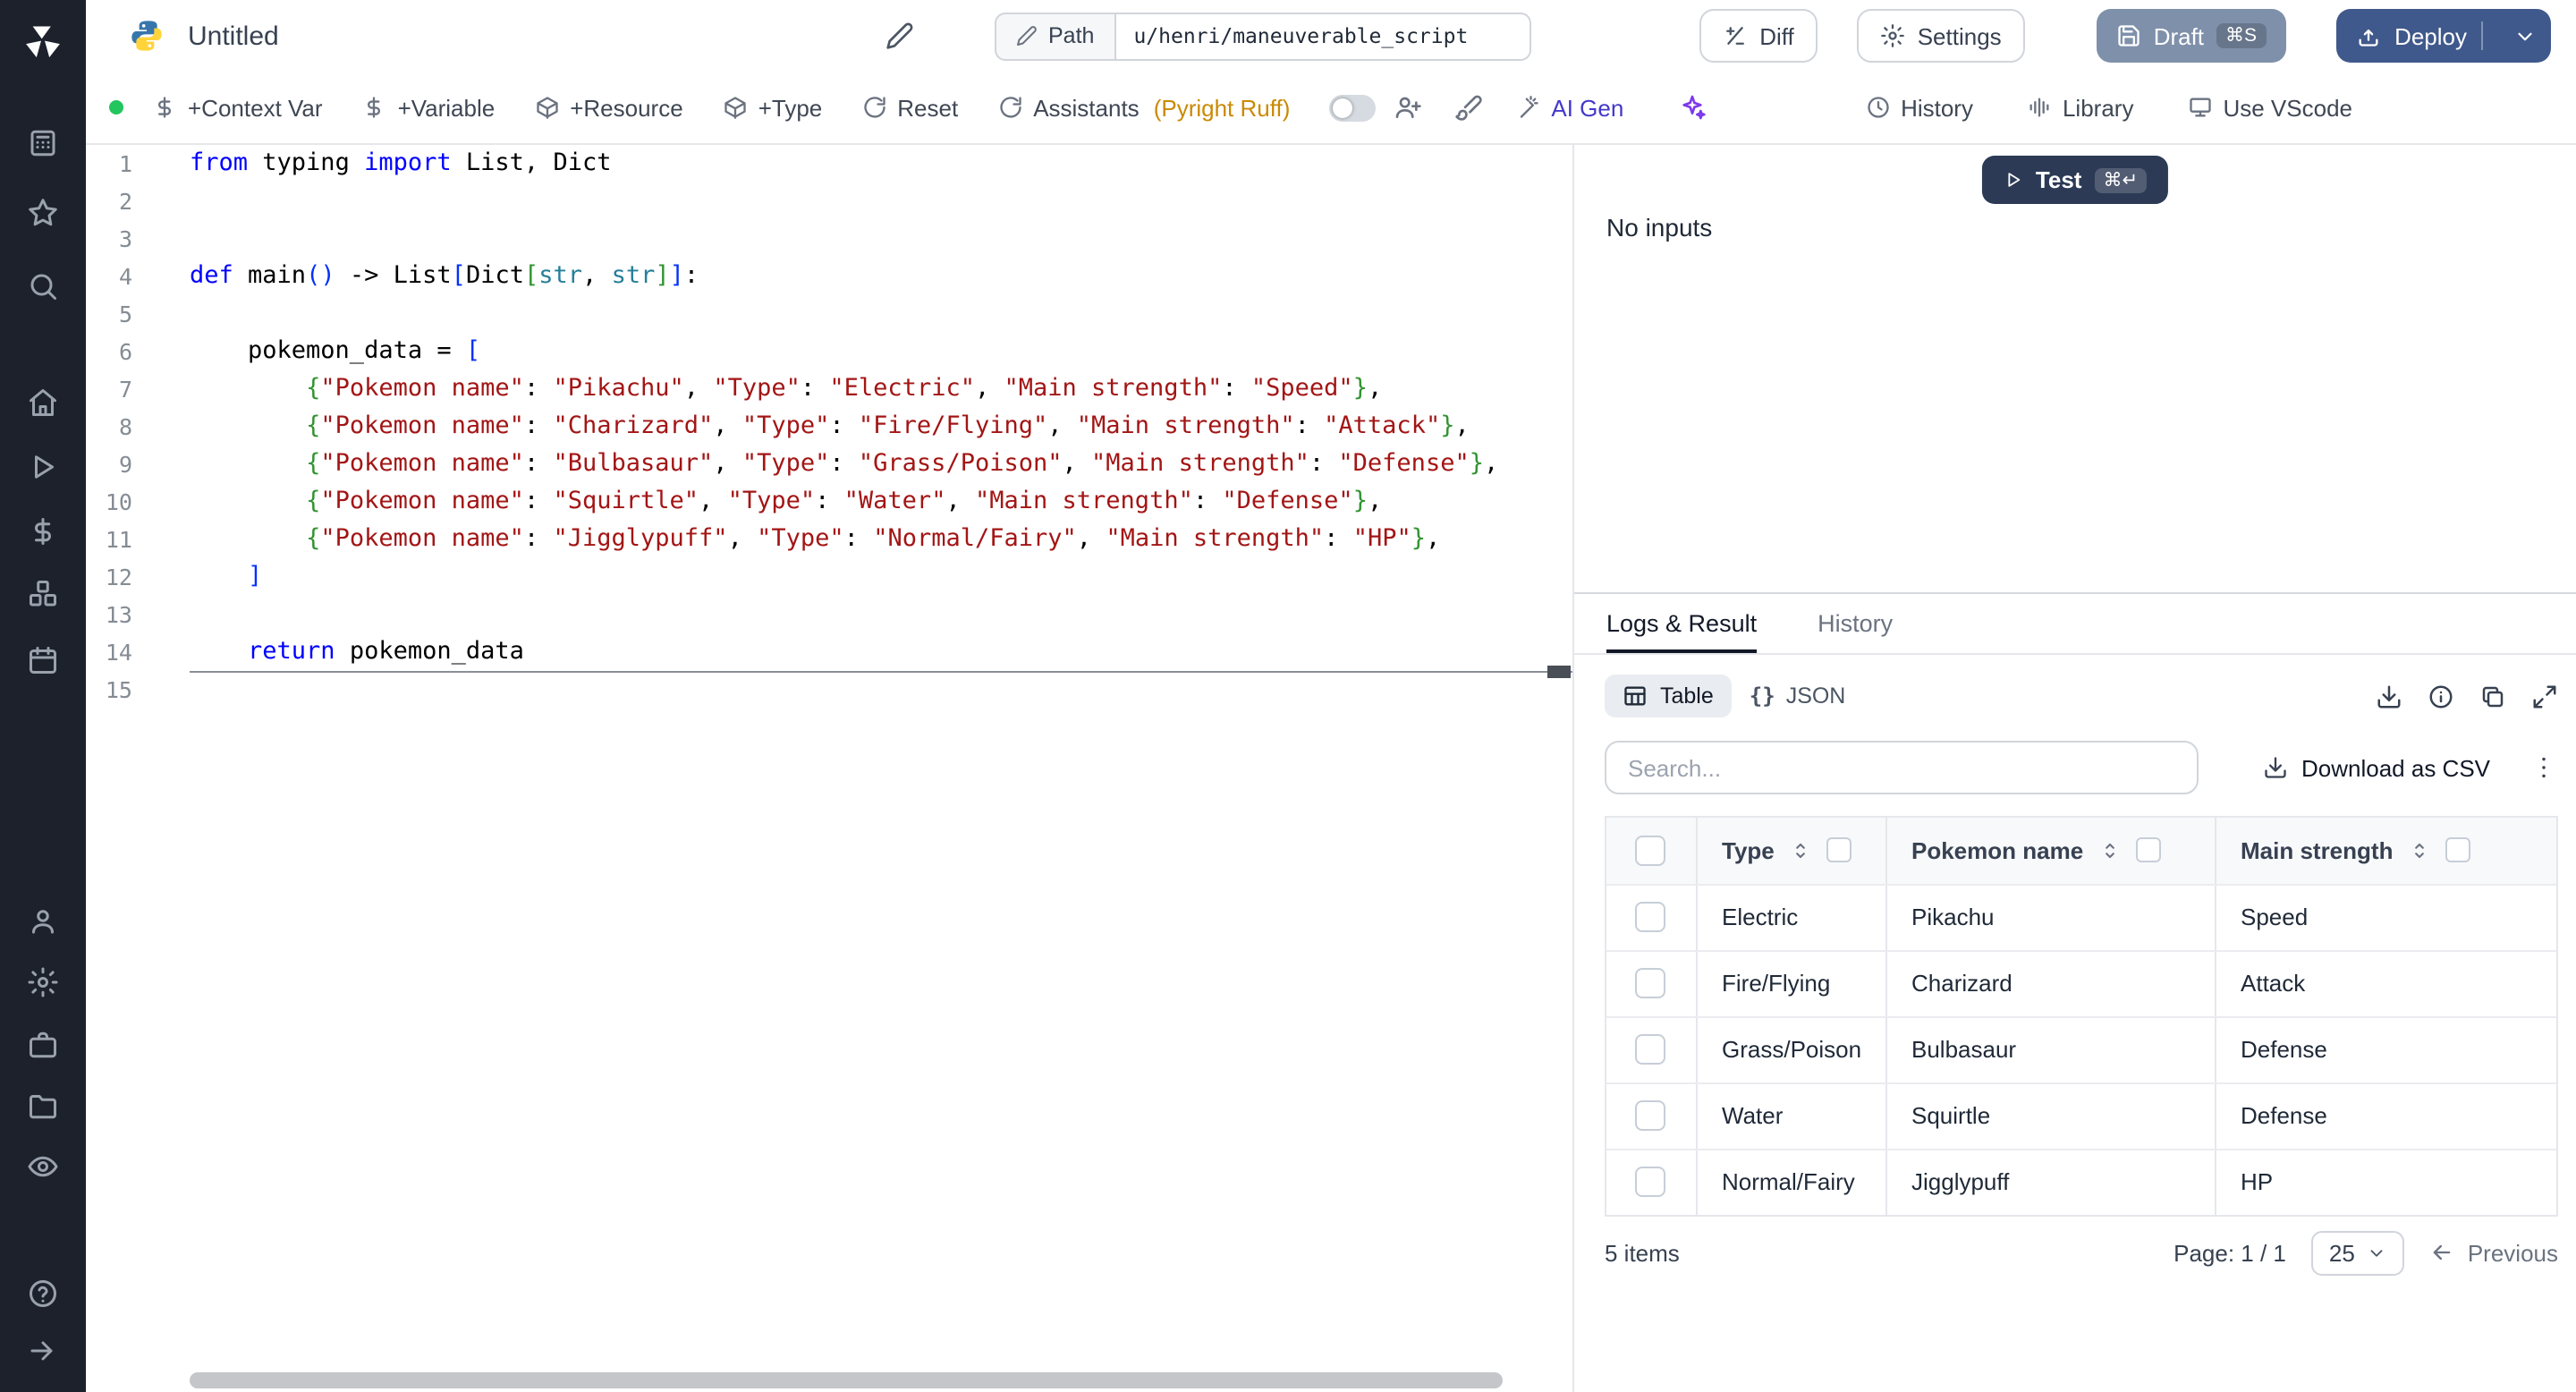 The width and height of the screenshot is (2576, 1392). Describe the element at coordinates (2191, 36) in the screenshot. I see `draft-button: Draft ⌘S` at that location.